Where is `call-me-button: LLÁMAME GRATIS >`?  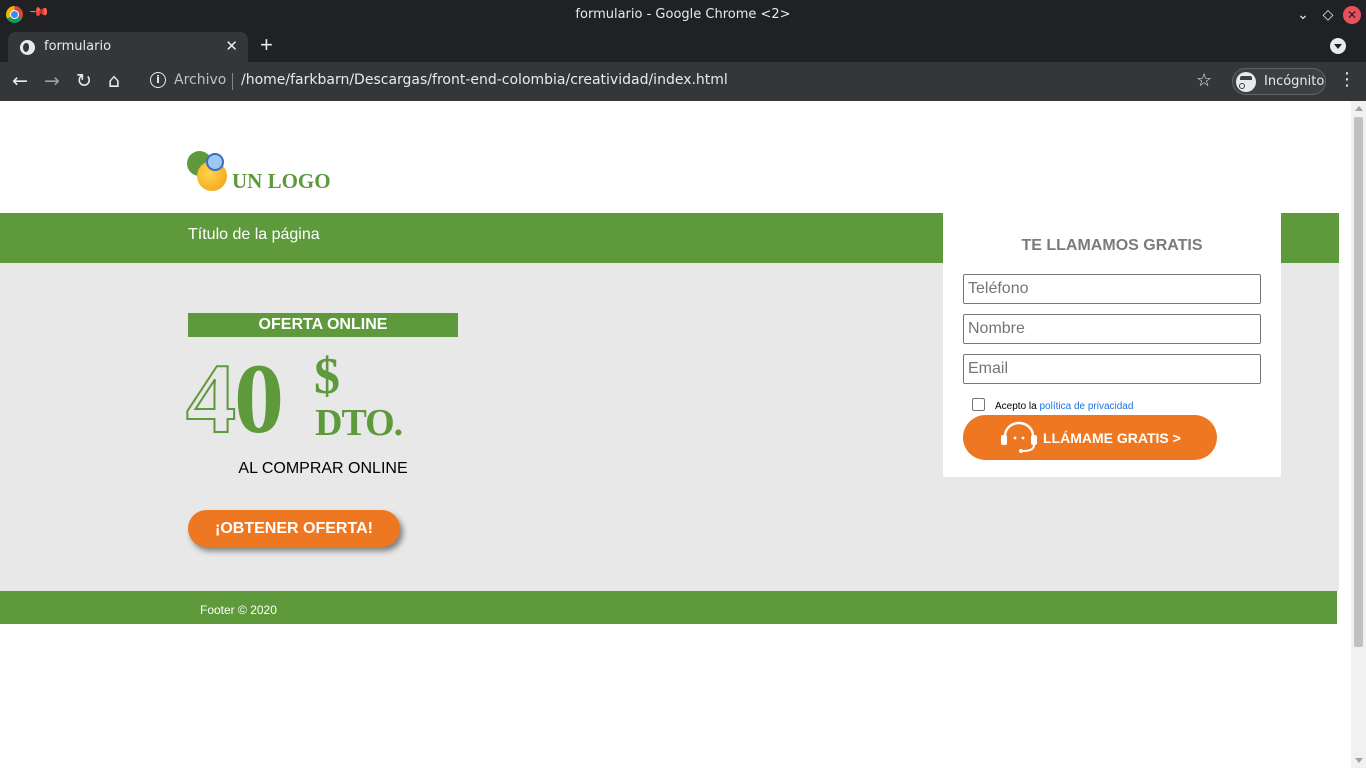 call-me-button: LLÁMAME GRATIS > is located at coordinates (1090, 437).